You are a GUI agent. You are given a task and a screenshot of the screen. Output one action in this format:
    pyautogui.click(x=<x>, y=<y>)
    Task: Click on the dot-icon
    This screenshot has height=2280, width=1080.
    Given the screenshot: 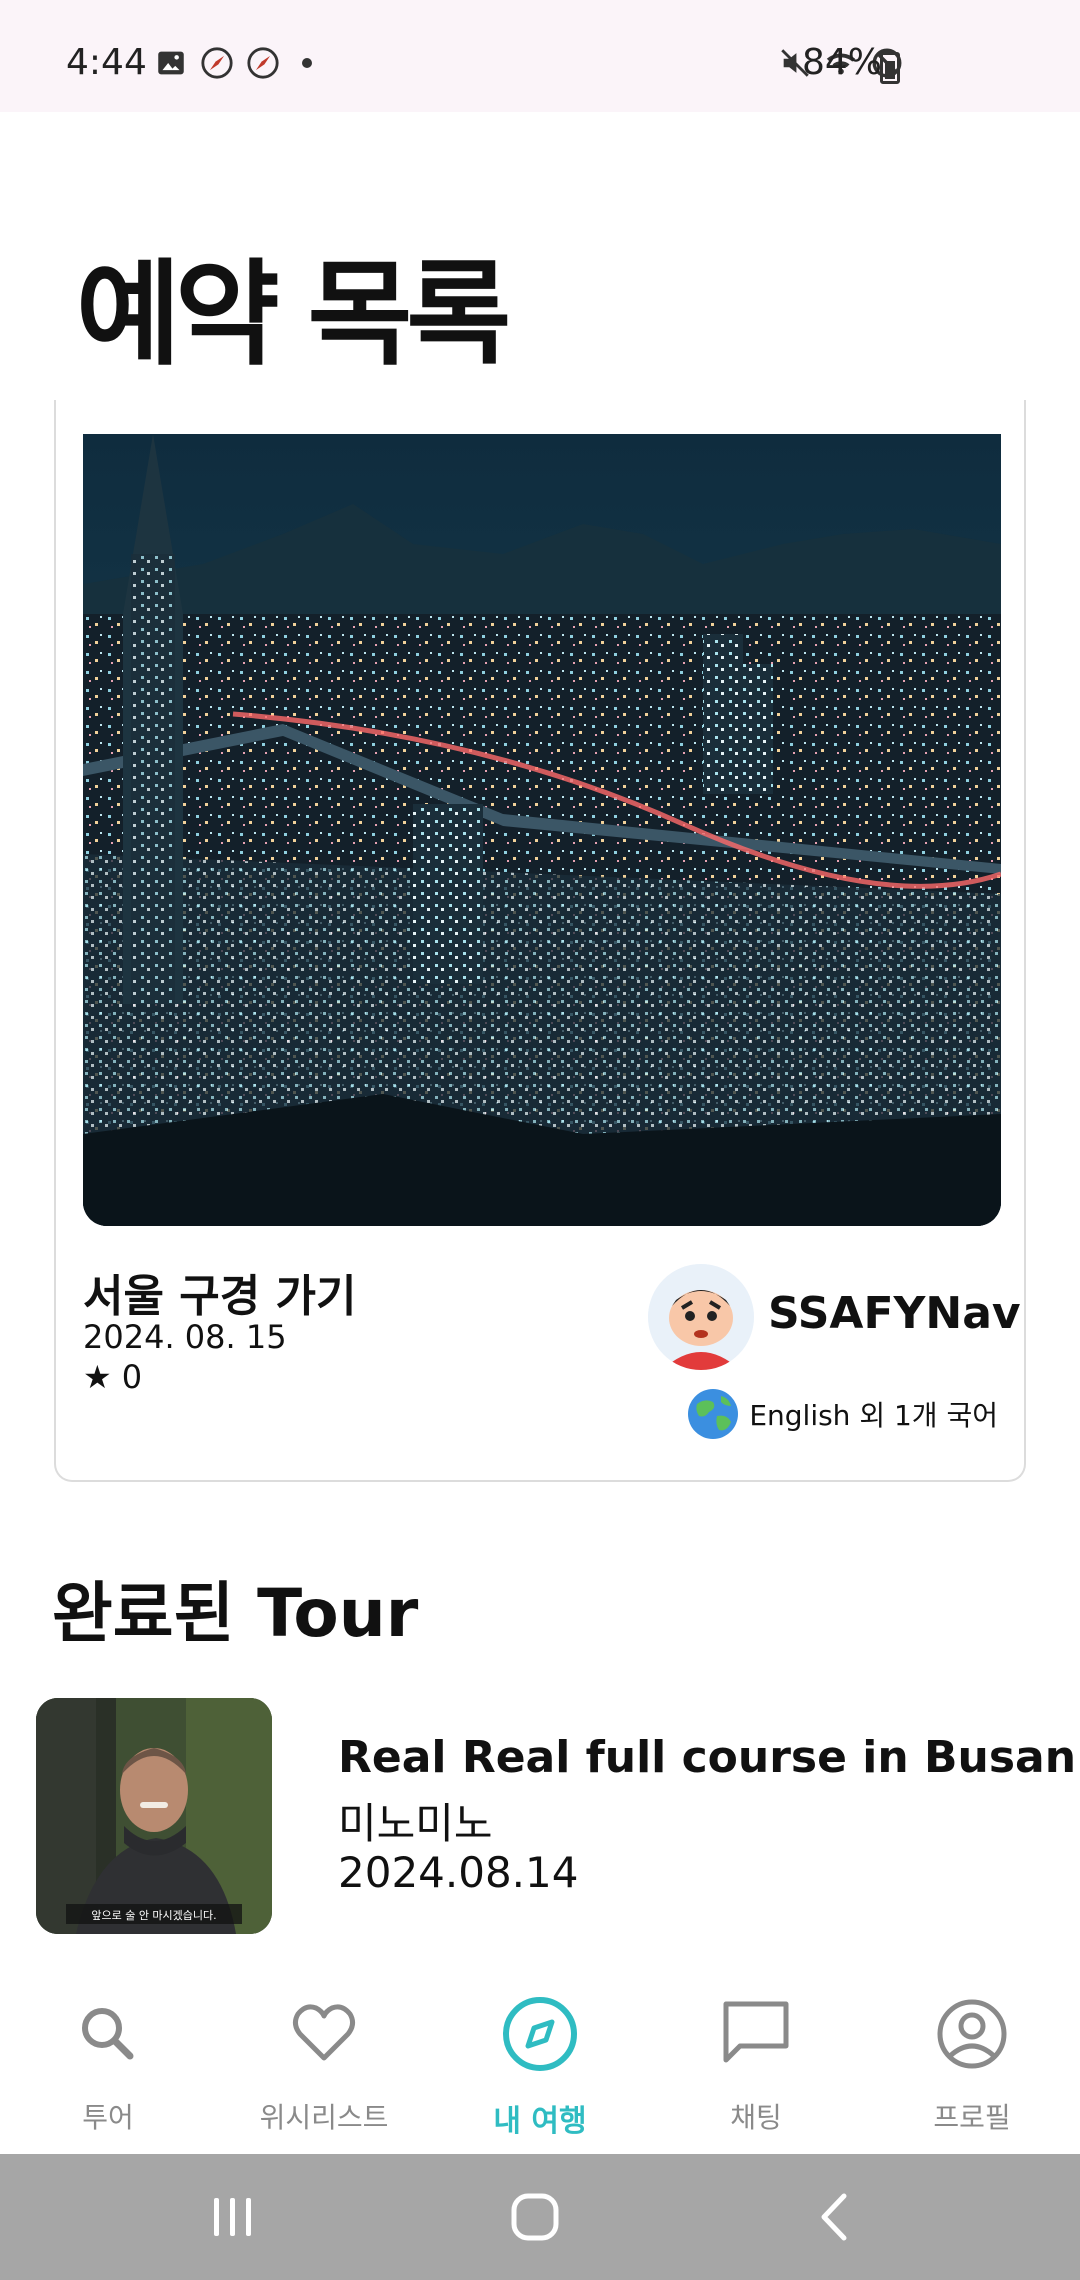 What is the action you would take?
    pyautogui.click(x=307, y=63)
    